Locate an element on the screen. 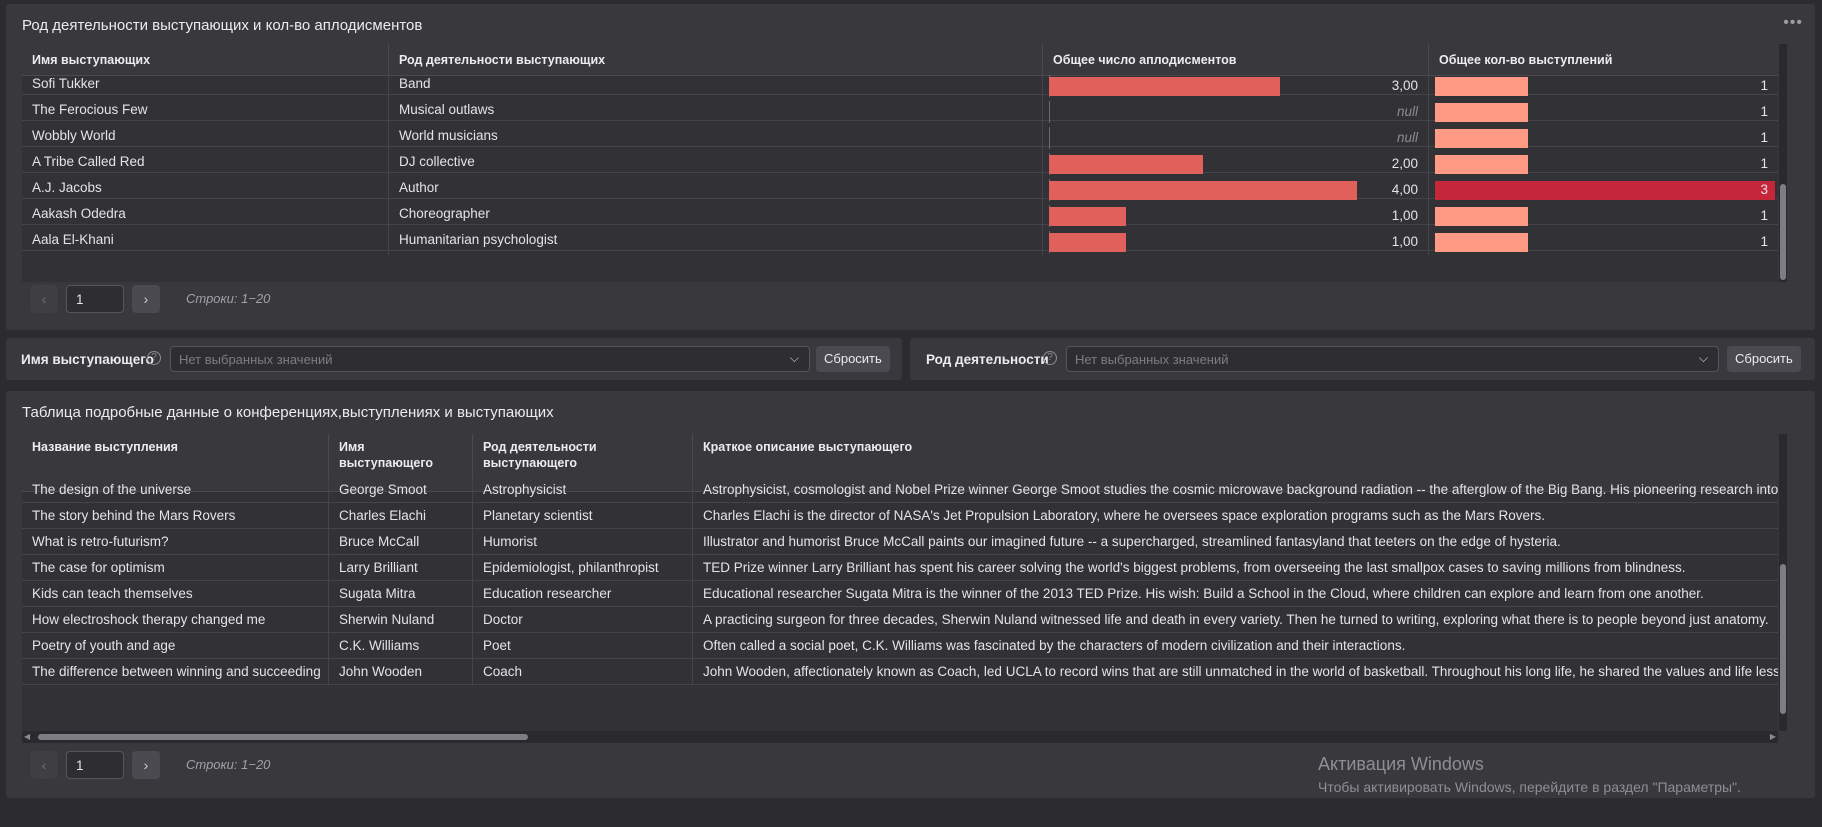 Image resolution: width=1822 pixels, height=827 pixels. talk-title-cell: Poetry of youth and age is located at coordinates (104, 645).